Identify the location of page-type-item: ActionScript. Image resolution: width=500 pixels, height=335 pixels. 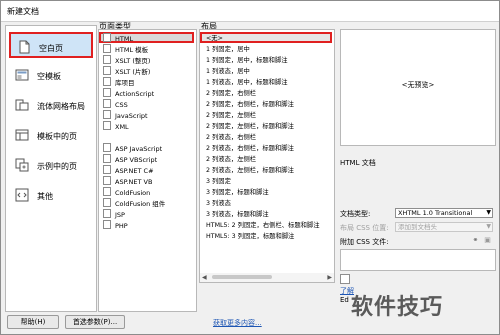
(128, 93).